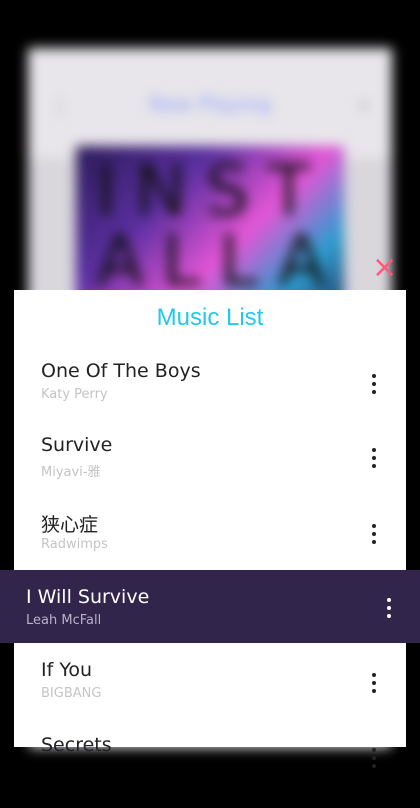  What do you see at coordinates (67, 670) in the screenshot?
I see `song-title: If You` at bounding box center [67, 670].